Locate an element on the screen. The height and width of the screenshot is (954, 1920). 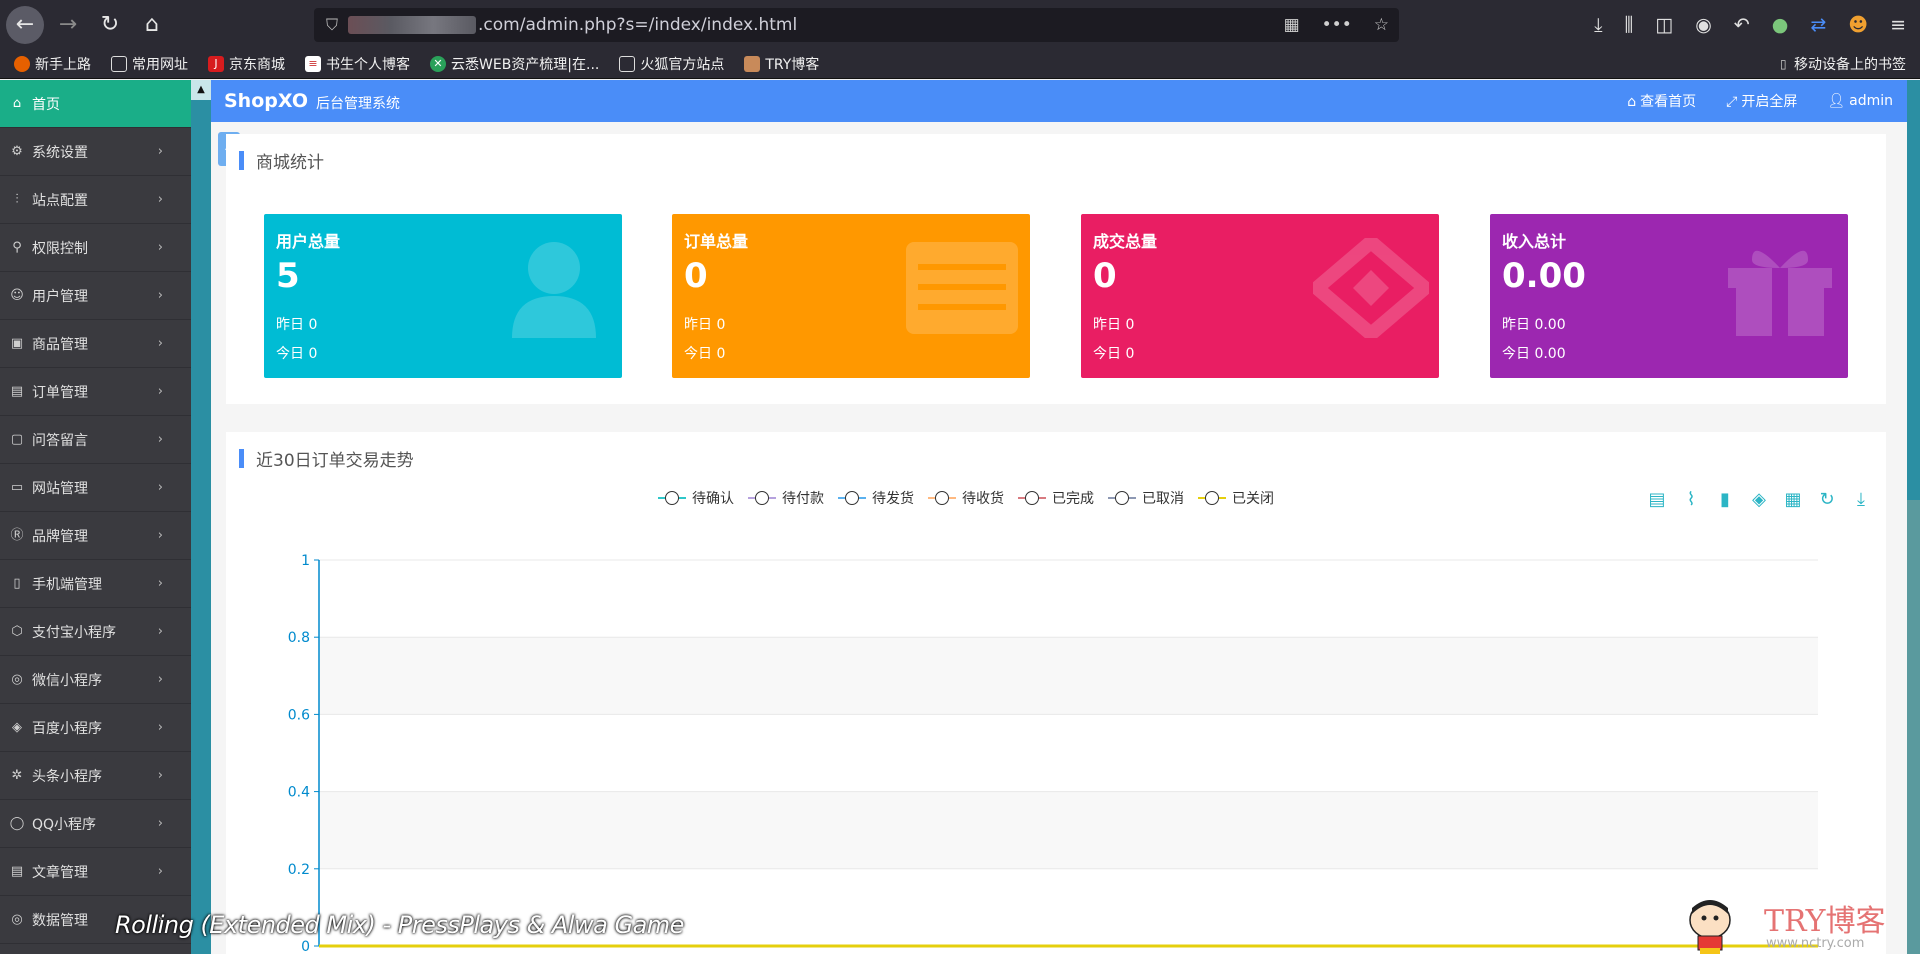
library-icon: ⫼ is located at coordinates (1629, 25).